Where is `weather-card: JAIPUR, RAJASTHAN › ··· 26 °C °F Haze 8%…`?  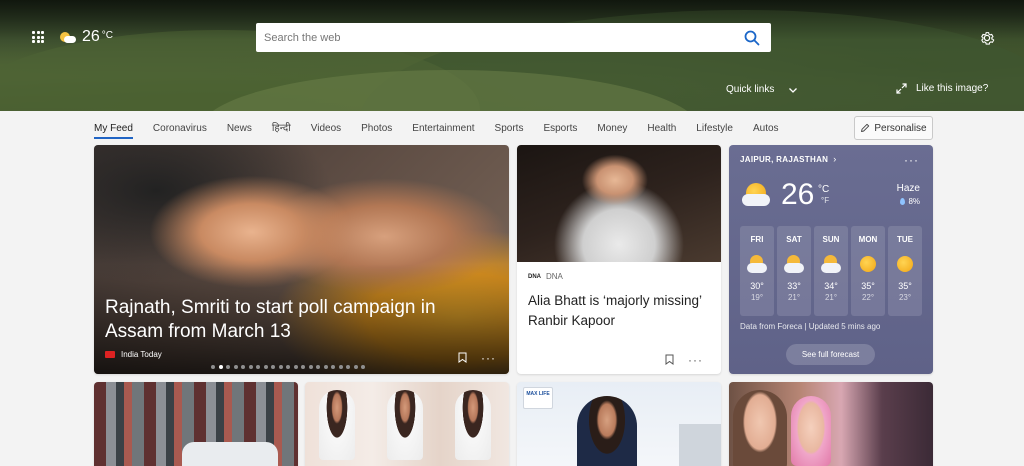
weather-card: JAIPUR, RAJASTHAN › ··· 26 °C °F Haze 8%… is located at coordinates (831, 259).